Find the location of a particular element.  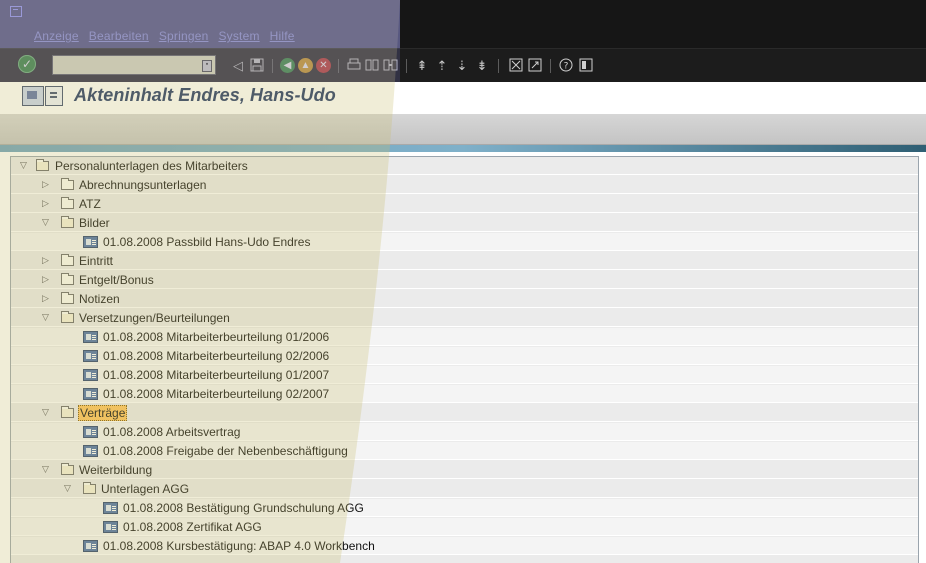

tree-node-label: Abrechnungsunterlagen is located at coordinates (143, 185).